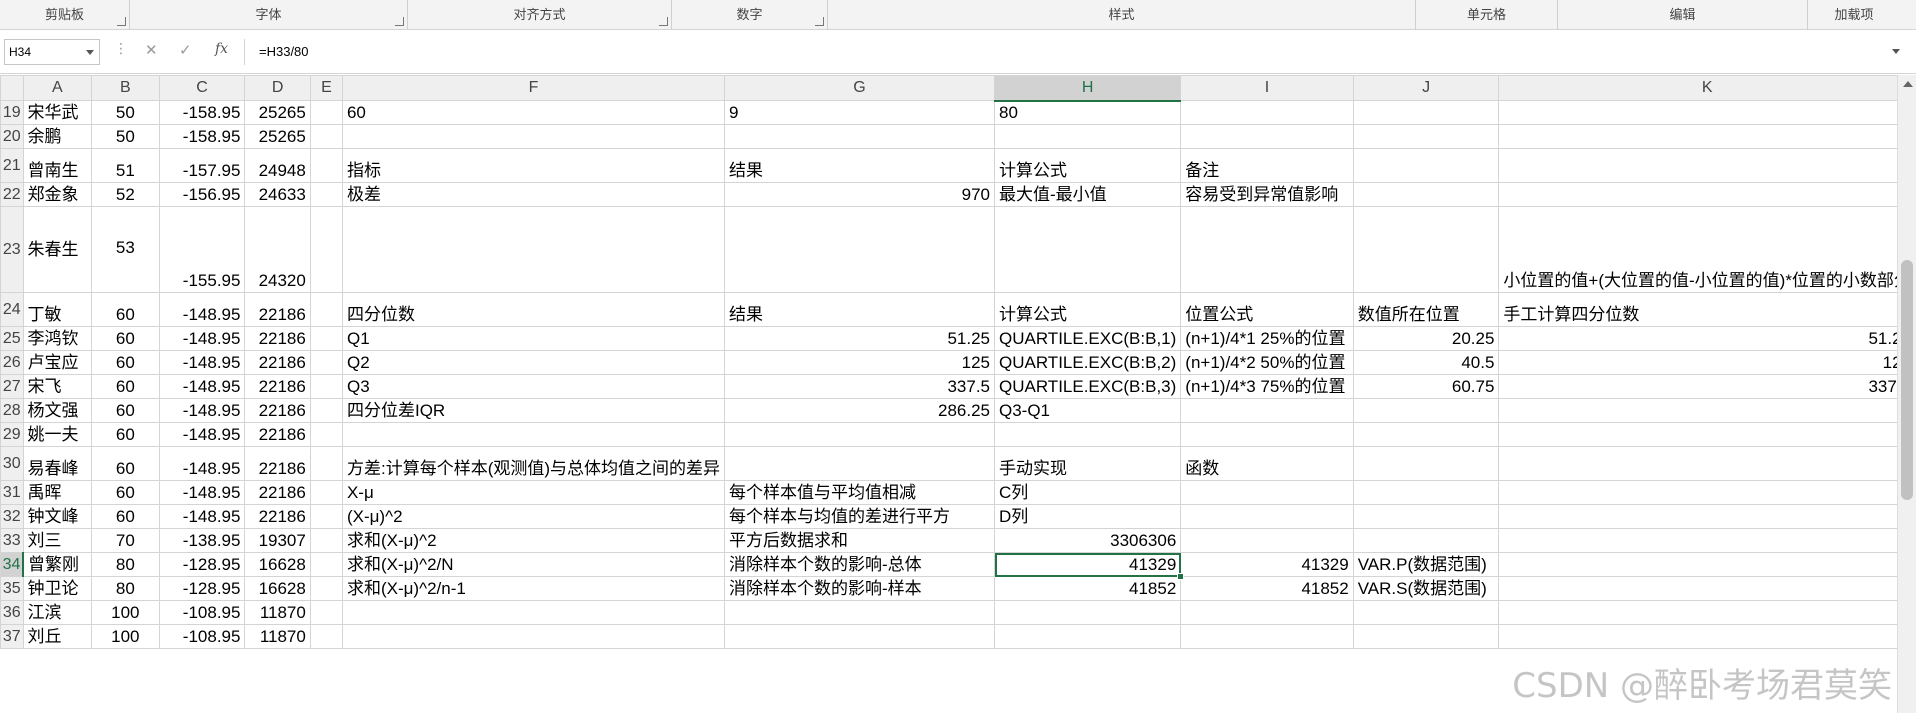  Describe the element at coordinates (125, 194) in the screenshot. I see `cell-b22: 52` at that location.